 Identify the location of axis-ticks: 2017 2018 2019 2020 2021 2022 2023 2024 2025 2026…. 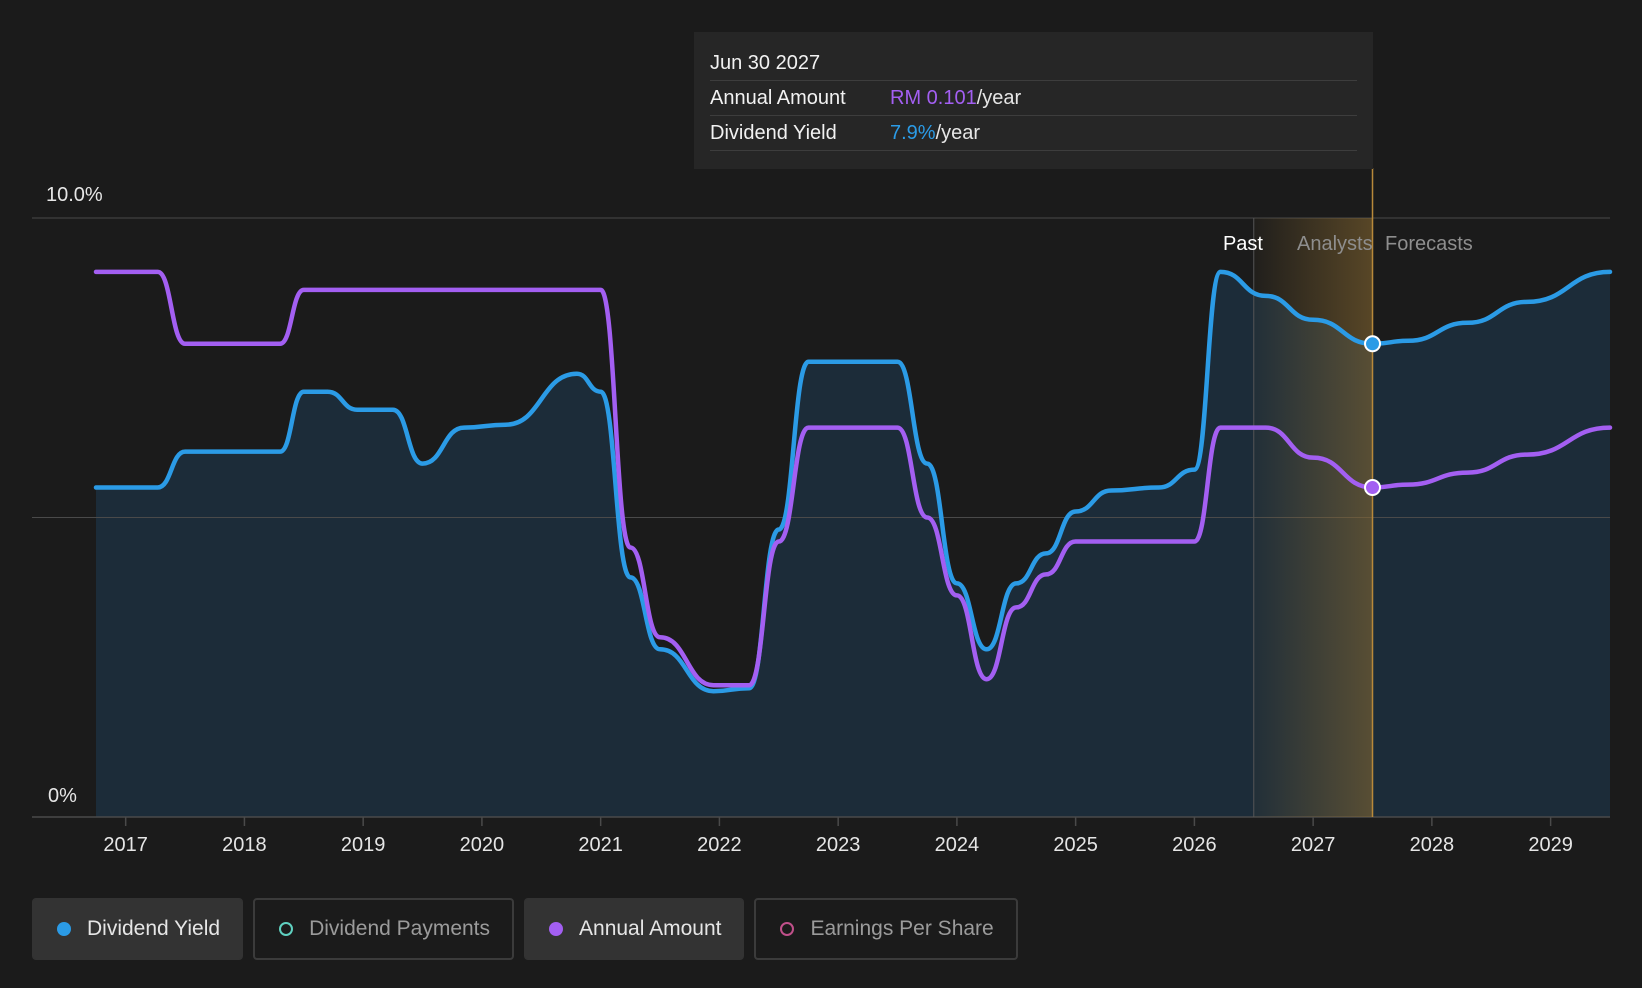
(838, 836).